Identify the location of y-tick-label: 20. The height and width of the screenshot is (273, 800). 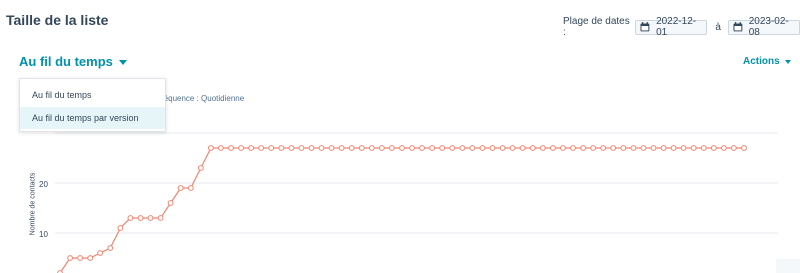
(43, 184).